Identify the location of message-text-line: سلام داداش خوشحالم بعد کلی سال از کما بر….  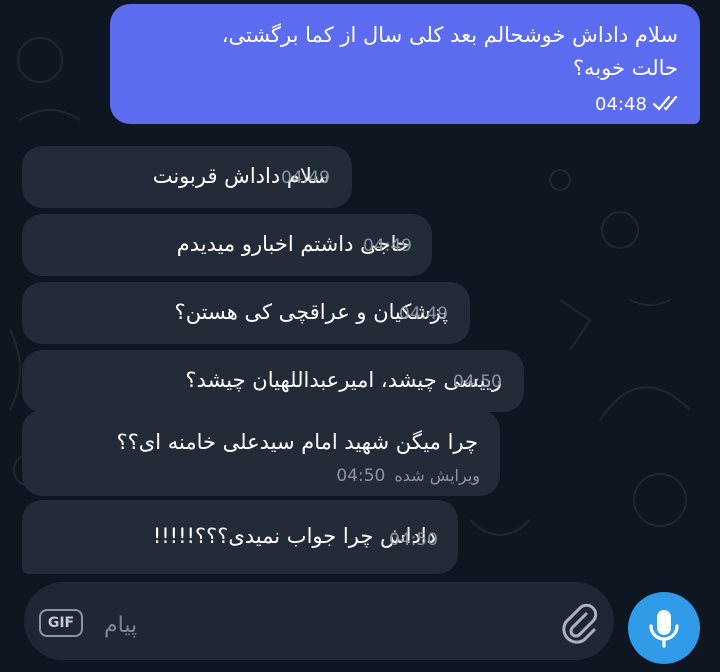
(449, 35).